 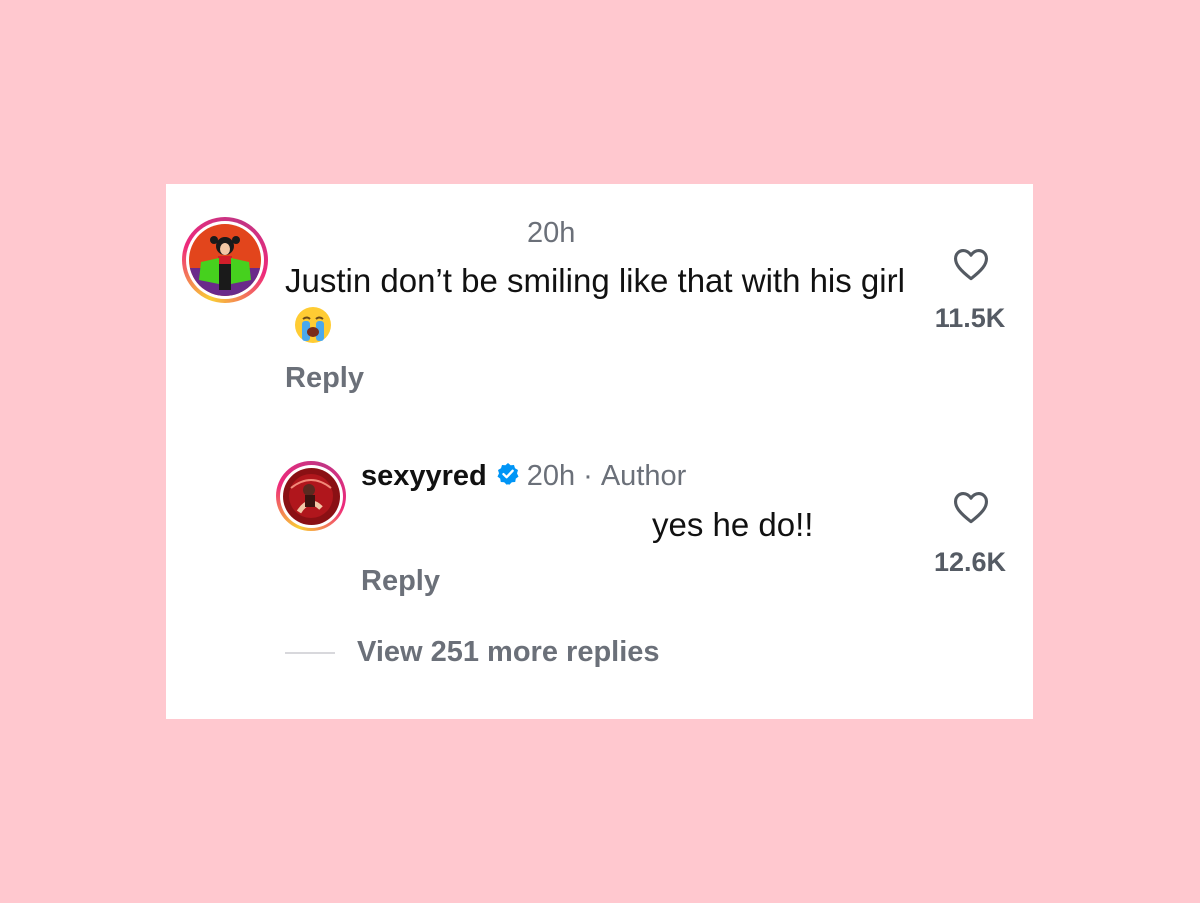 What do you see at coordinates (551, 233) in the screenshot?
I see `comment-timestamp: 20h` at bounding box center [551, 233].